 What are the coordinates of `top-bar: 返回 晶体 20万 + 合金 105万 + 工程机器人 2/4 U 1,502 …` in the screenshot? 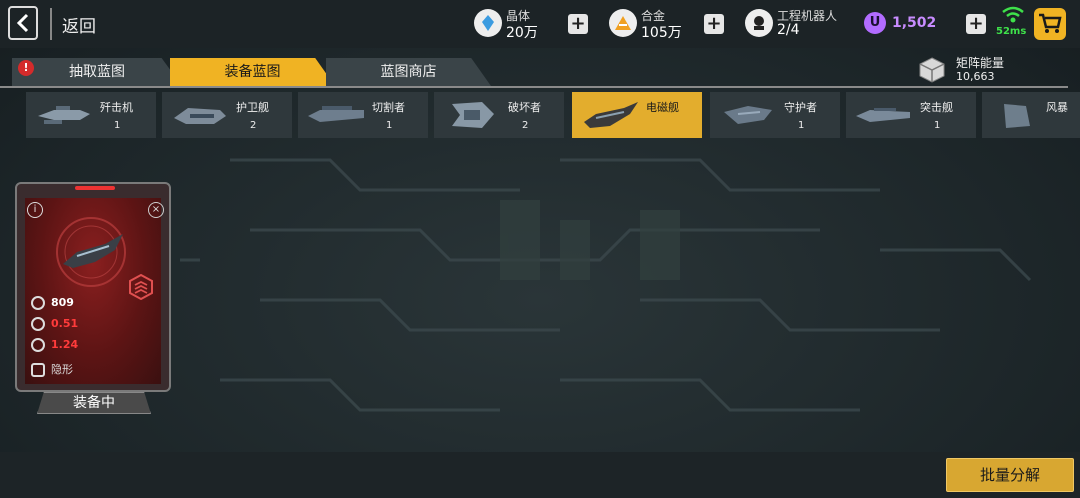 It's located at (540, 24).